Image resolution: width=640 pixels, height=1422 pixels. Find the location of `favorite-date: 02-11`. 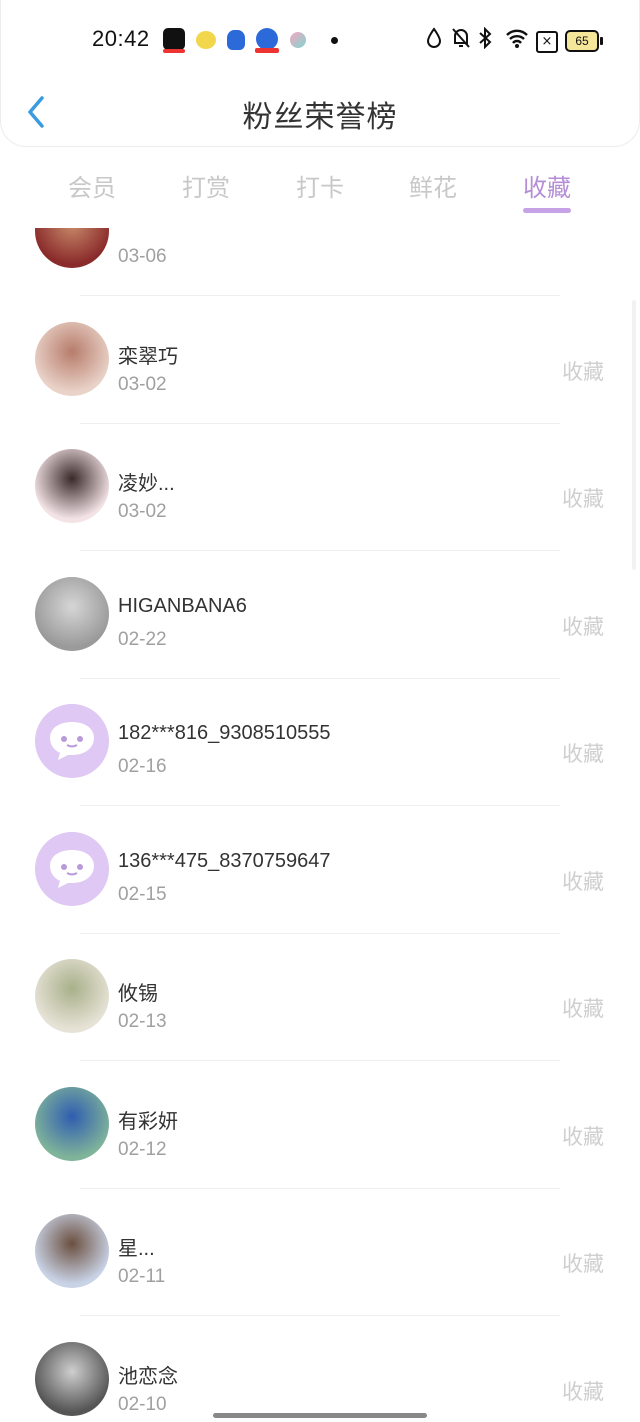

favorite-date: 02-11 is located at coordinates (142, 1276).